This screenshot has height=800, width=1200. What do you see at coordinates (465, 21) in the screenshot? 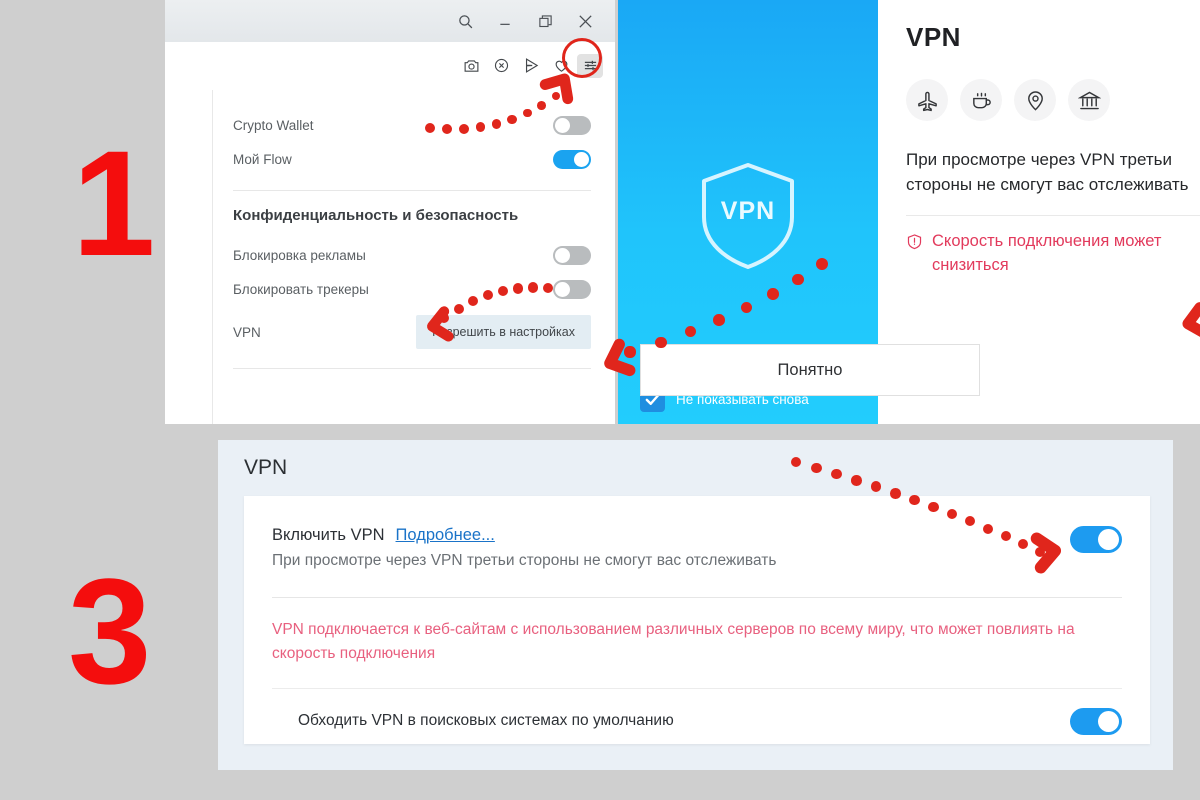
I see `search-icon` at bounding box center [465, 21].